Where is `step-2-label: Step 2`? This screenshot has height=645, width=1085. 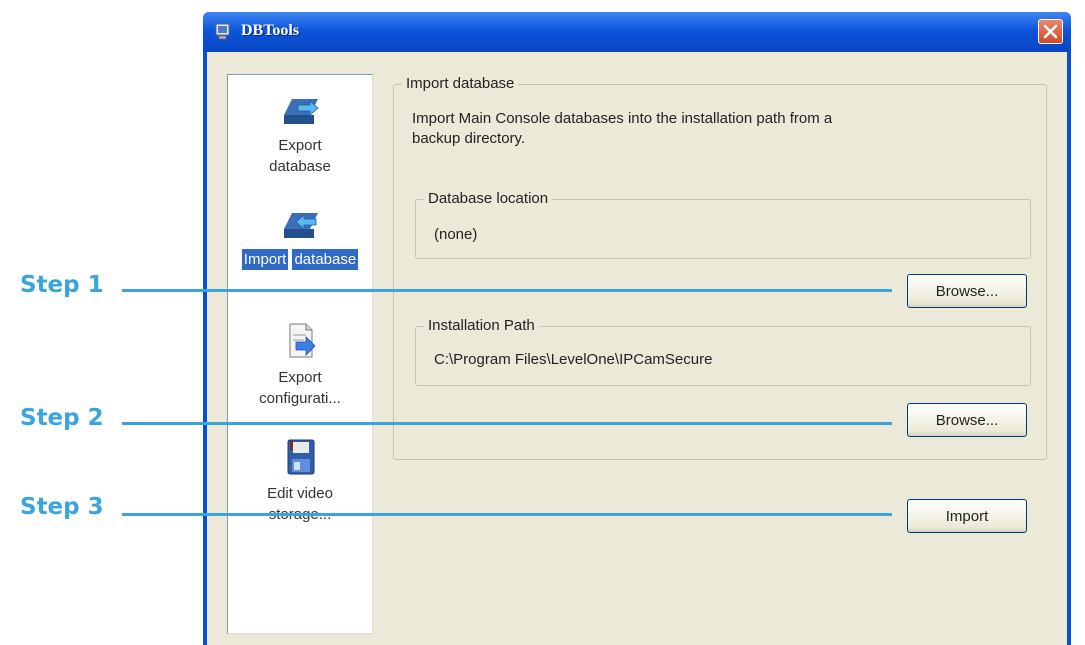
step-2-label: Step 2 is located at coordinates (62, 418).